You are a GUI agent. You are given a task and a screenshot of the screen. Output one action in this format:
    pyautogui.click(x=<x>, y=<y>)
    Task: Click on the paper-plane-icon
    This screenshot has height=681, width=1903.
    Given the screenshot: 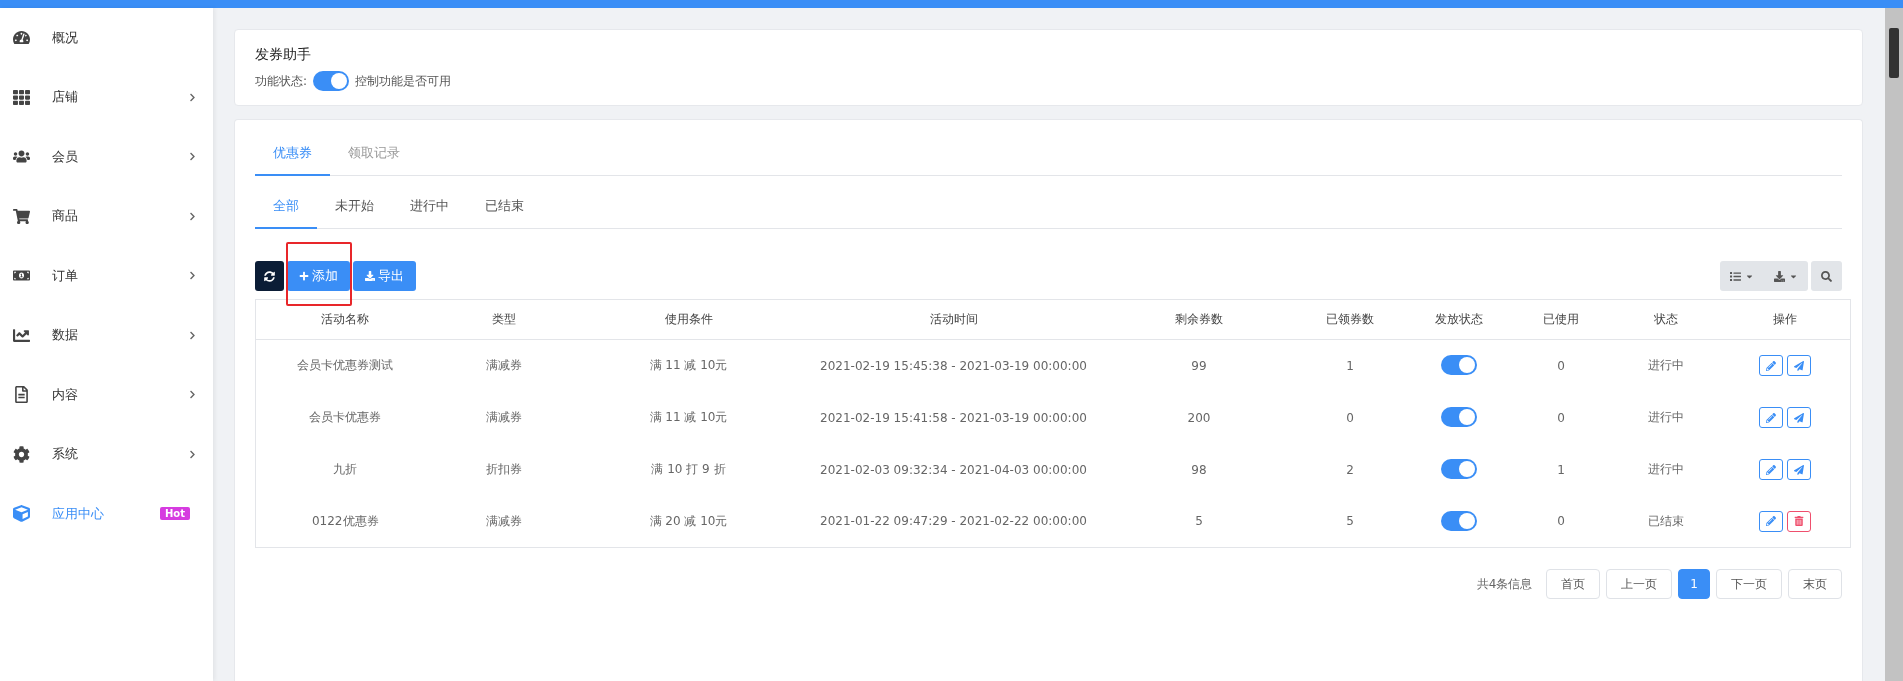 What is the action you would take?
    pyautogui.click(x=1799, y=365)
    